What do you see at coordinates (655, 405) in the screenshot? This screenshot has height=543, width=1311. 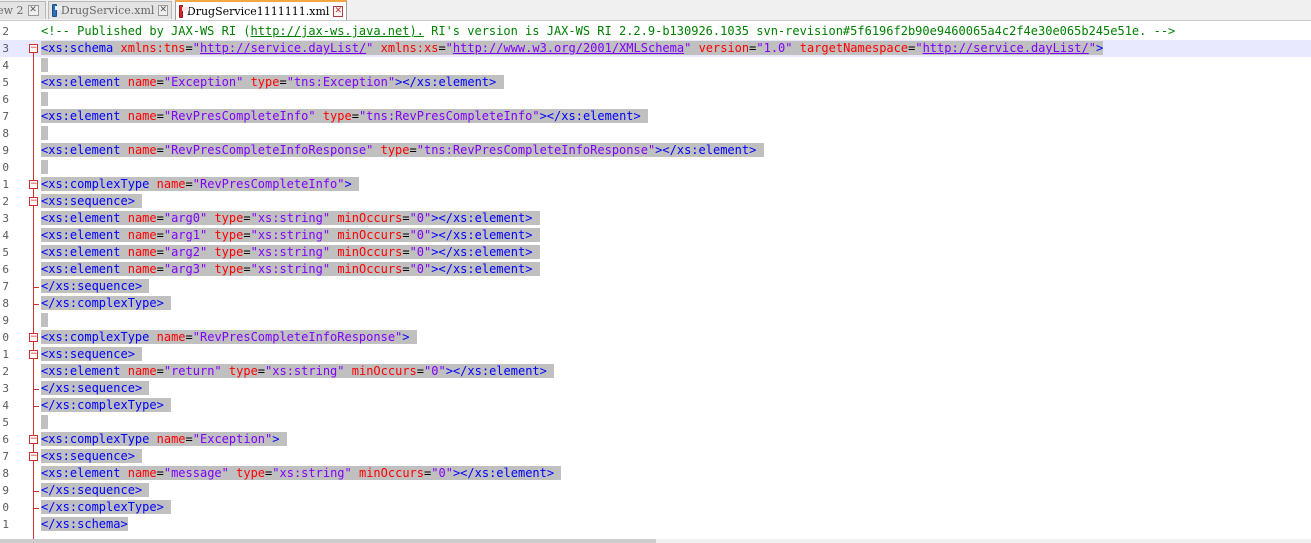 I see `code-line: 4 </xs:complexType>` at bounding box center [655, 405].